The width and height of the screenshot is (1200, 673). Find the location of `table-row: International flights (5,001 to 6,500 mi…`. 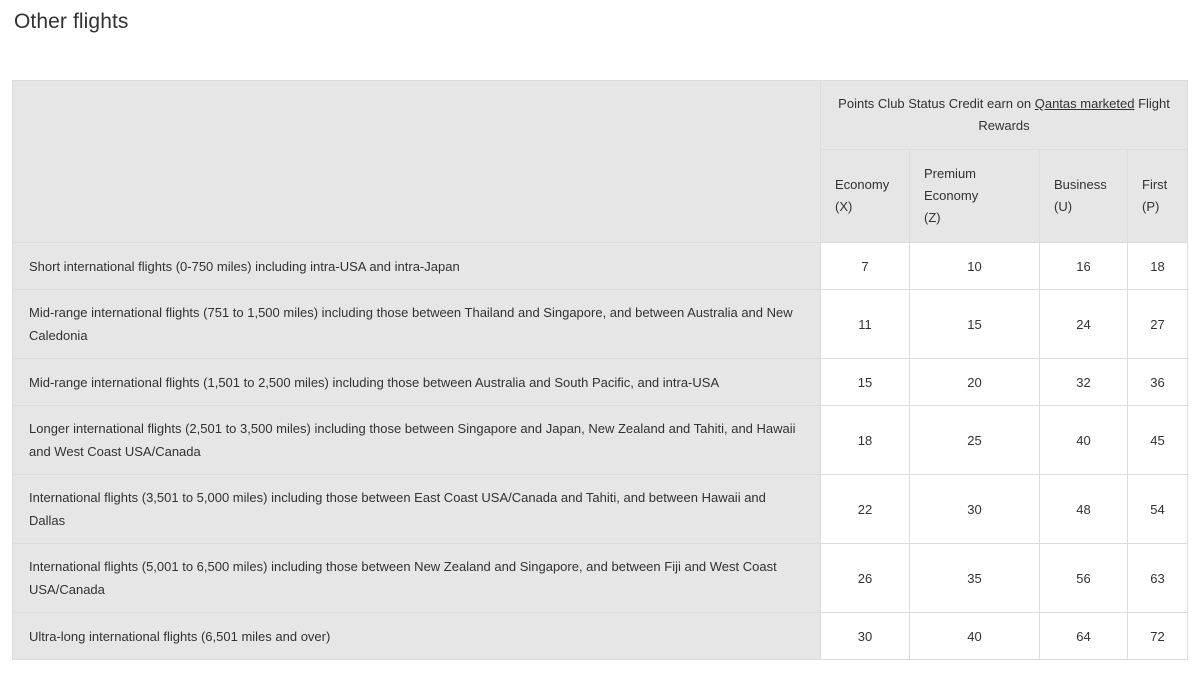

table-row: International flights (5,001 to 6,500 mi… is located at coordinates (600, 578).